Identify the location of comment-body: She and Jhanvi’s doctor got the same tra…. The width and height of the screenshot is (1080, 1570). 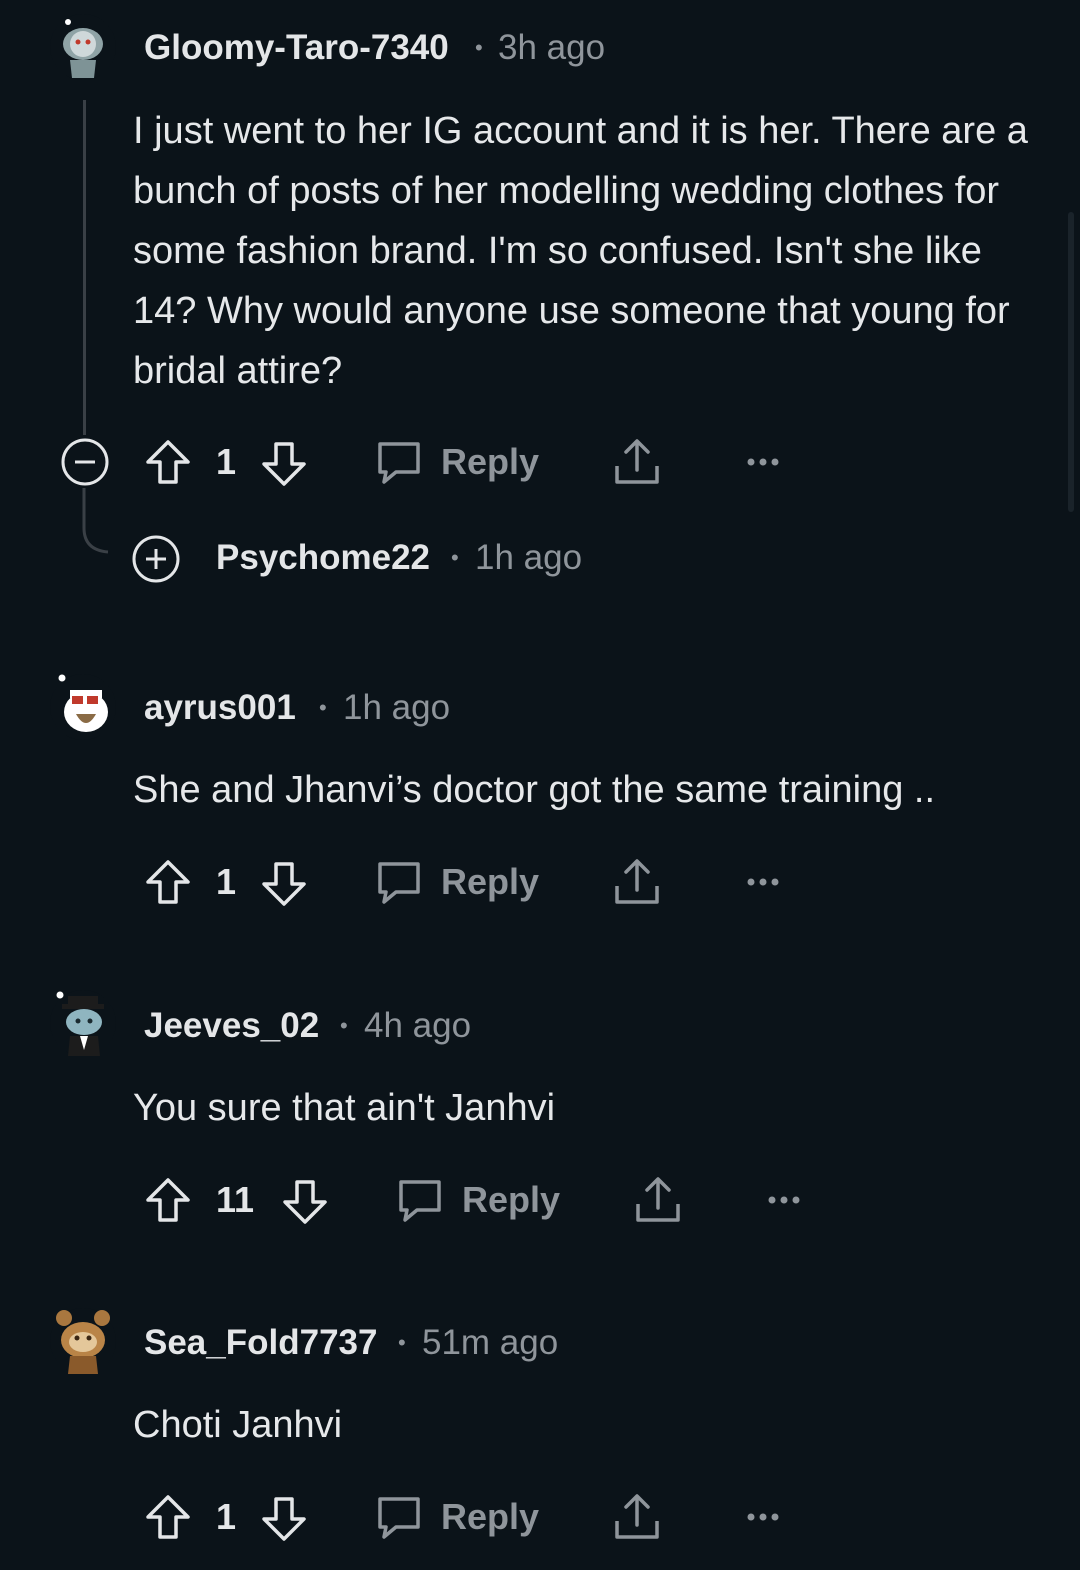
(534, 790).